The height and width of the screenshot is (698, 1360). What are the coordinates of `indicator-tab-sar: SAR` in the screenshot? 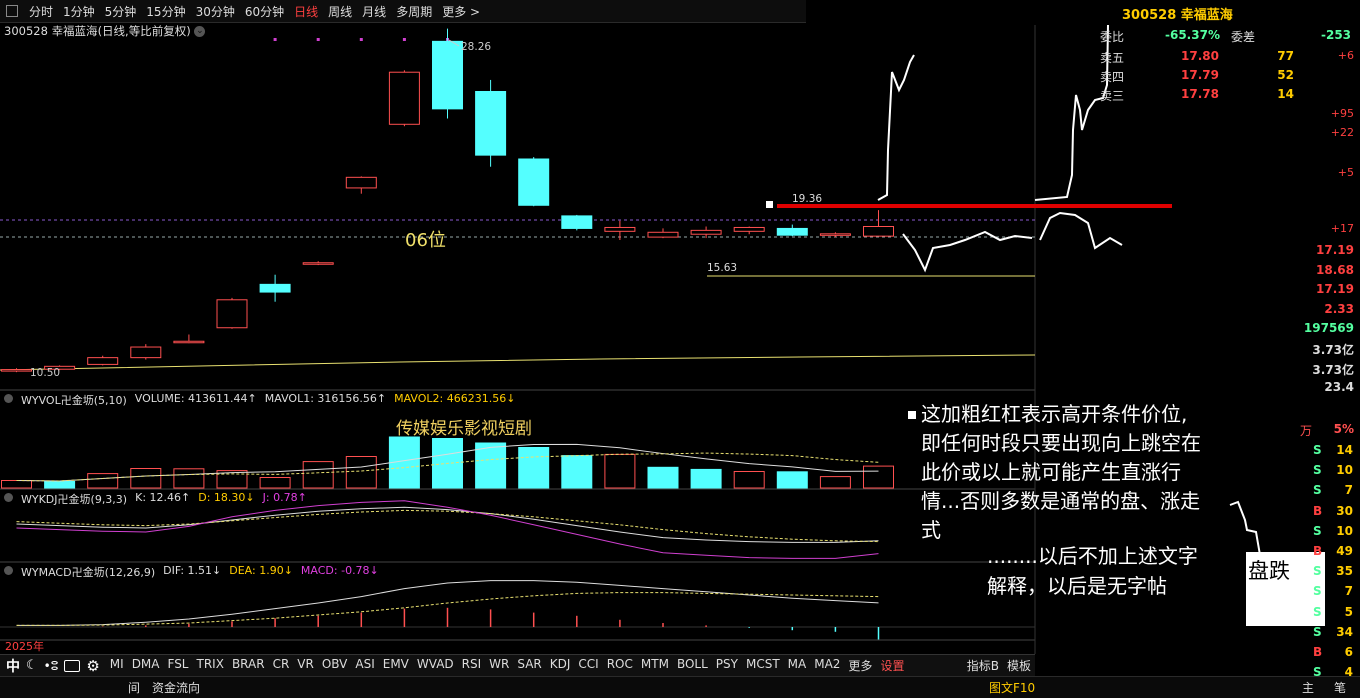 It's located at (529, 665).